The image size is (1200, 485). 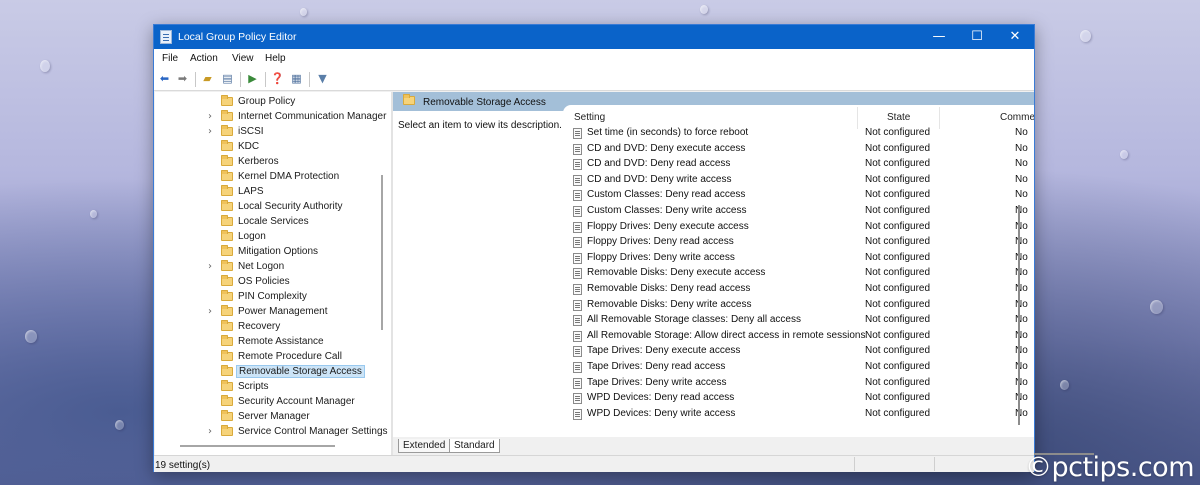 What do you see at coordinates (243, 58) in the screenshot?
I see `menu-view: View` at bounding box center [243, 58].